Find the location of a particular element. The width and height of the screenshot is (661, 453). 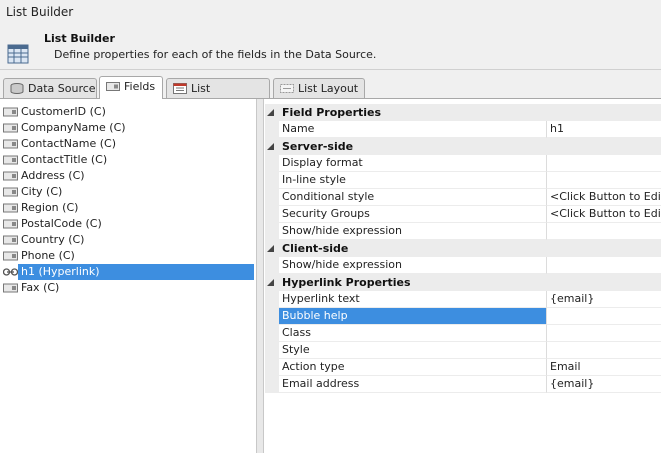

property-name: Action type is located at coordinates (413, 367).